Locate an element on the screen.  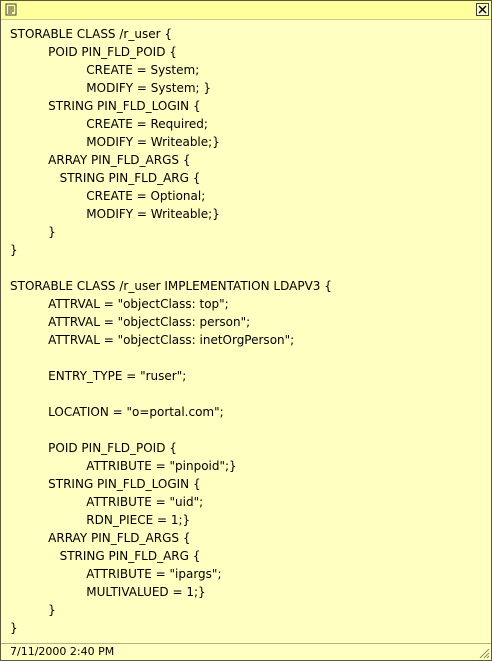
note-text-line: STORABLE CLASS /r_user { is located at coordinates (91, 34).